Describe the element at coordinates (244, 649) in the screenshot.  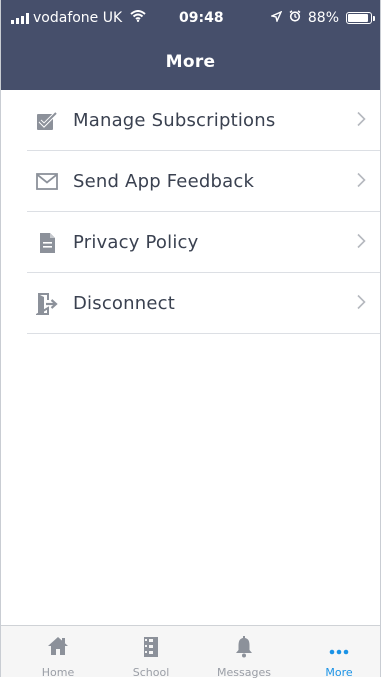
I see `bell-icon` at that location.